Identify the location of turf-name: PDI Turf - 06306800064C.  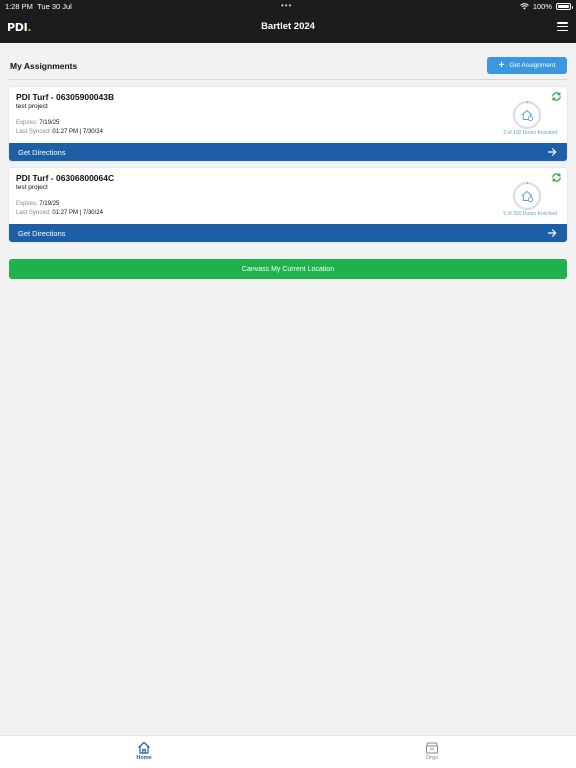
(65, 178).